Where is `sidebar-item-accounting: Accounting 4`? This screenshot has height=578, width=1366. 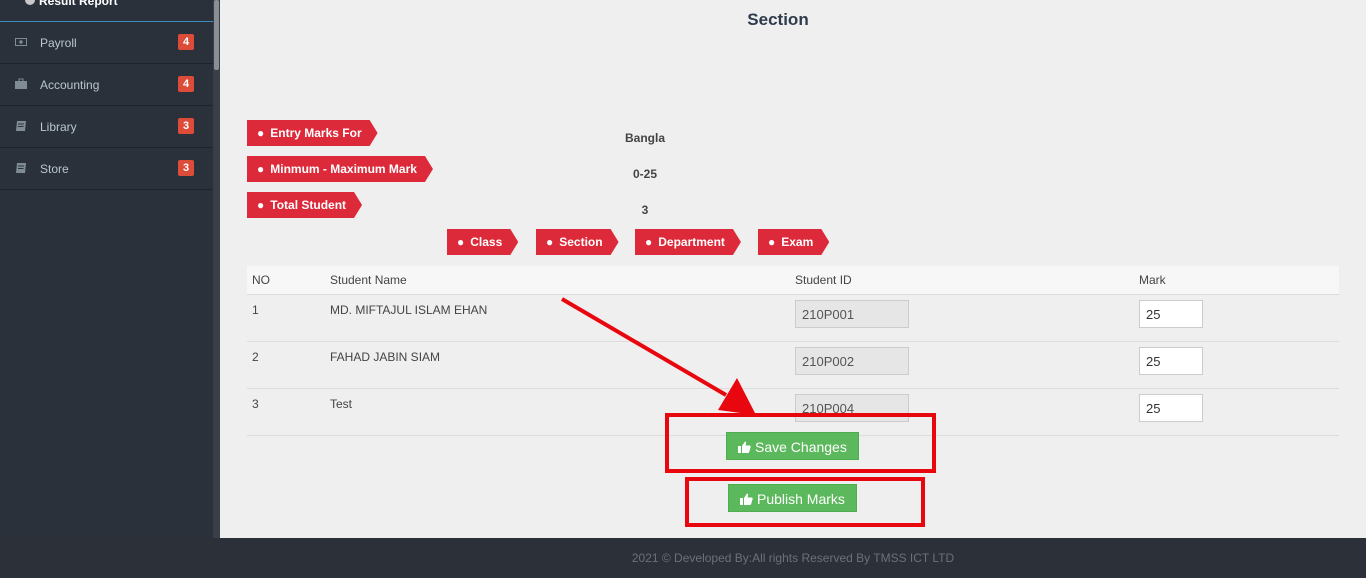
sidebar-item-accounting: Accounting 4 is located at coordinates (107, 85).